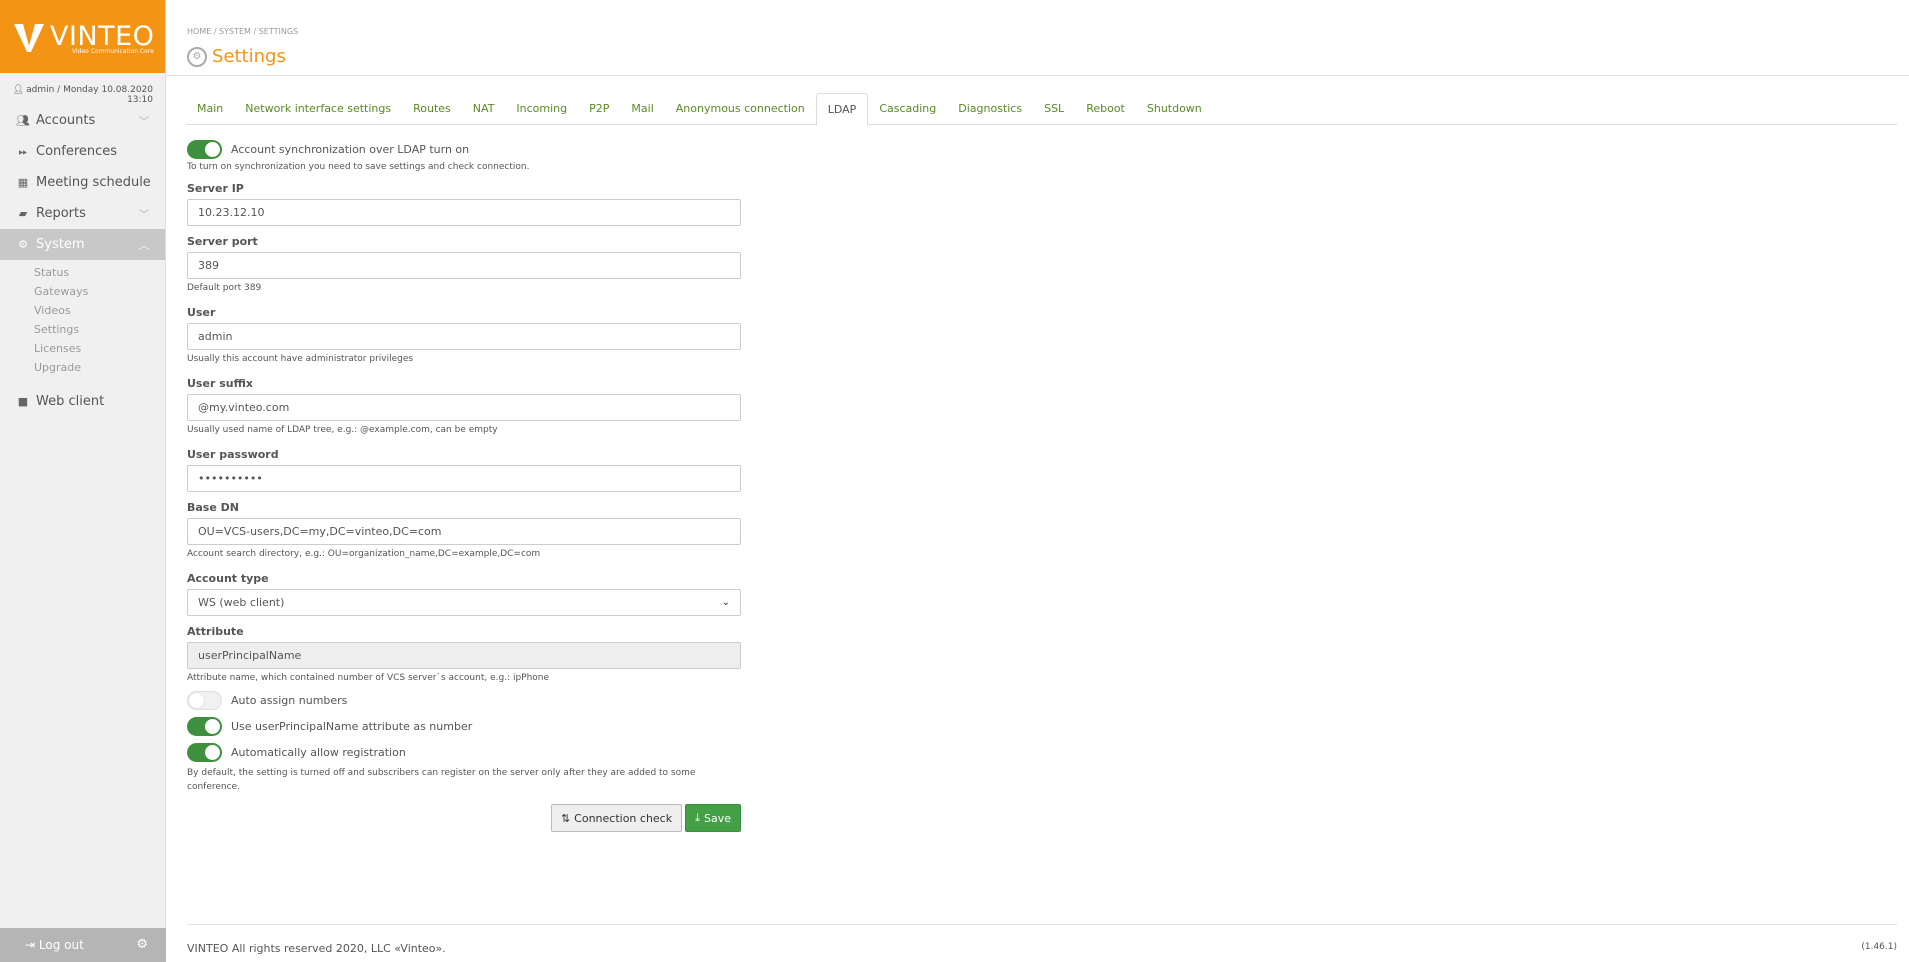 This screenshot has width=1909, height=962. What do you see at coordinates (99, 275) in the screenshot?
I see `subnav-item-status: Status` at bounding box center [99, 275].